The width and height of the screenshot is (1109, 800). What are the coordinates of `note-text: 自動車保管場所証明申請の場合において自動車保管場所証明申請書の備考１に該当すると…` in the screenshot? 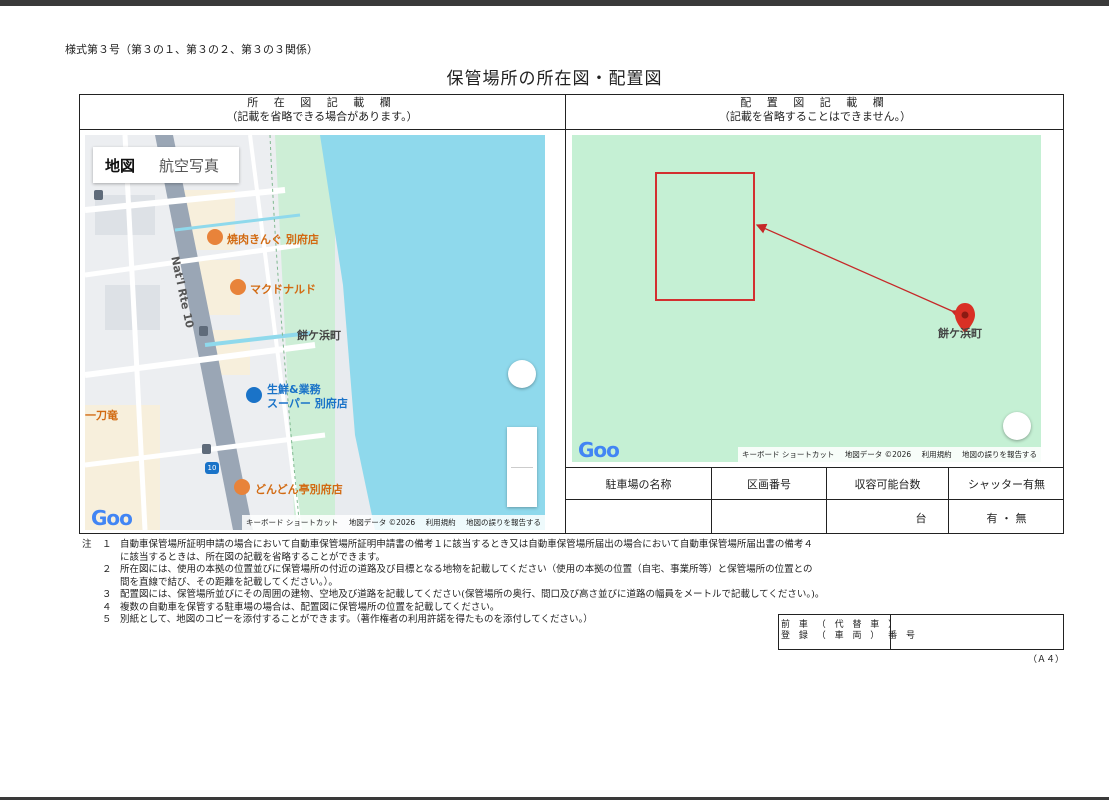 It's located at (466, 544).